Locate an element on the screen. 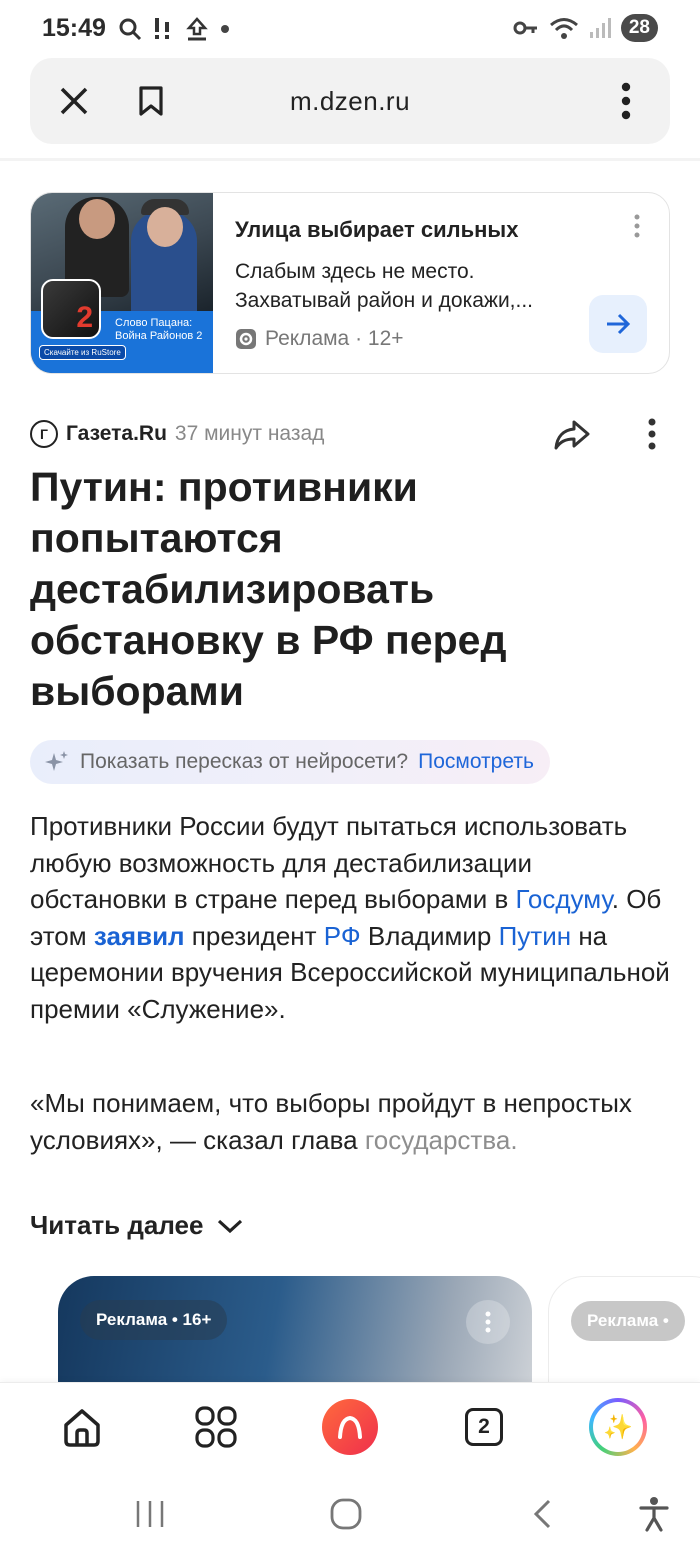  home-button is located at coordinates (82, 1427).